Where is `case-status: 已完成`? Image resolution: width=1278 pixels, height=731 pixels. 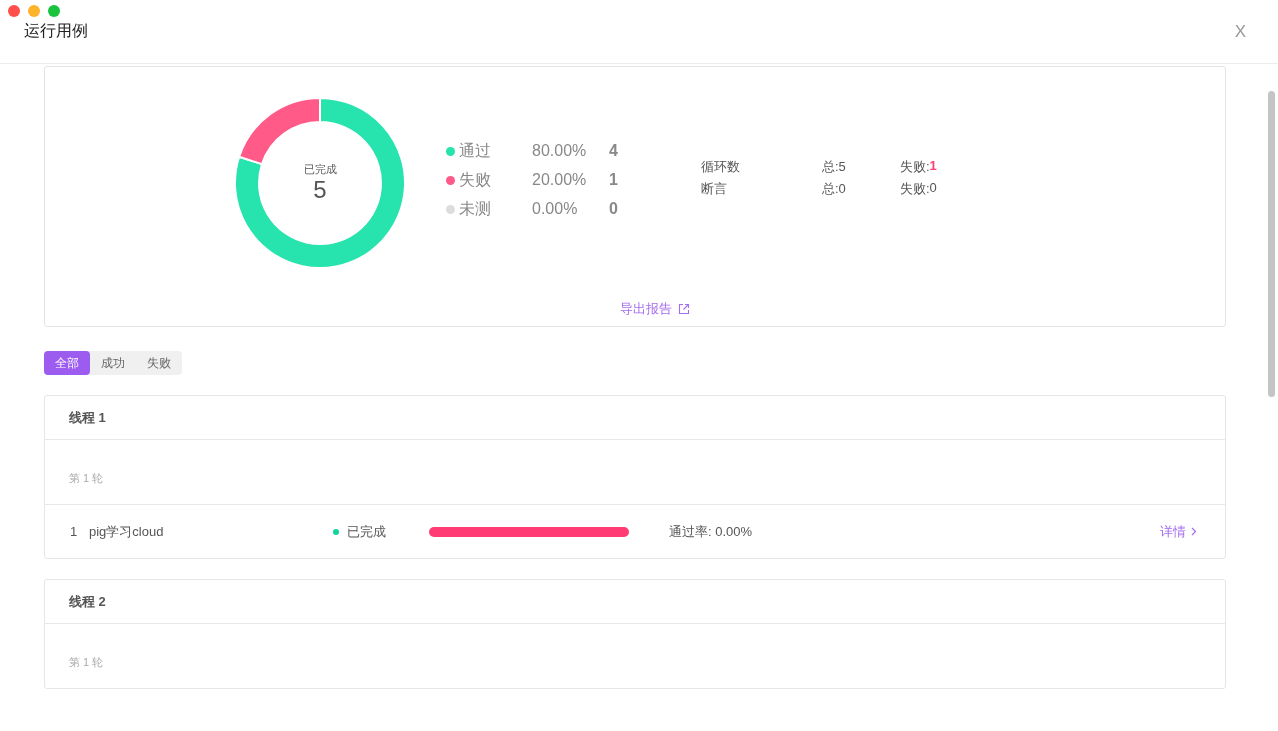
case-status: 已完成 is located at coordinates (367, 531).